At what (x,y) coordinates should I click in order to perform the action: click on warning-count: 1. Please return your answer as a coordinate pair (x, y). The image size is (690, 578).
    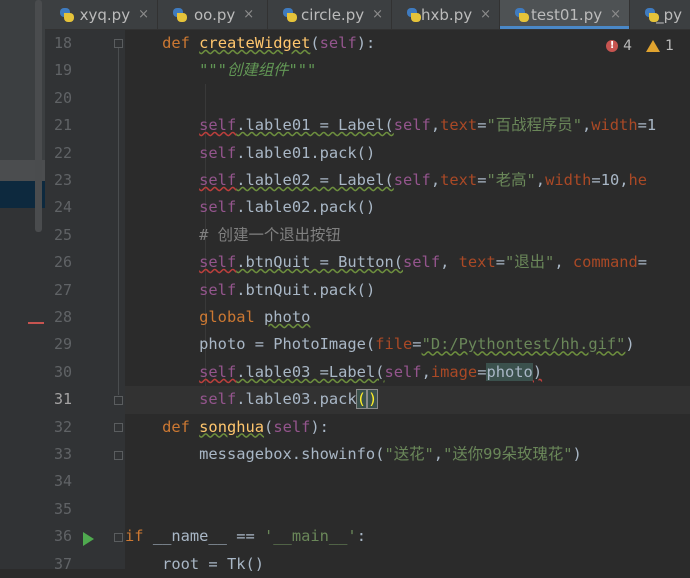
    Looking at the image, I should click on (669, 46).